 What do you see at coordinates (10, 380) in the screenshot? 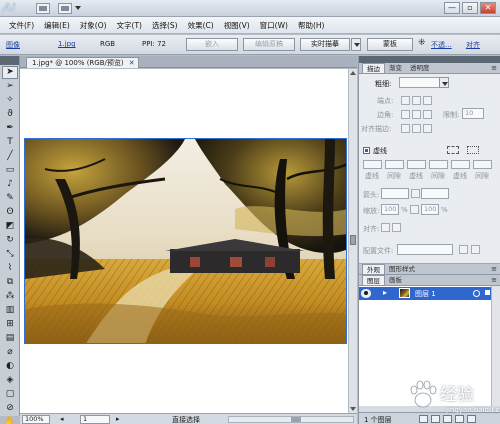
I see `live-paint-tool-icon: ◈` at bounding box center [10, 380].